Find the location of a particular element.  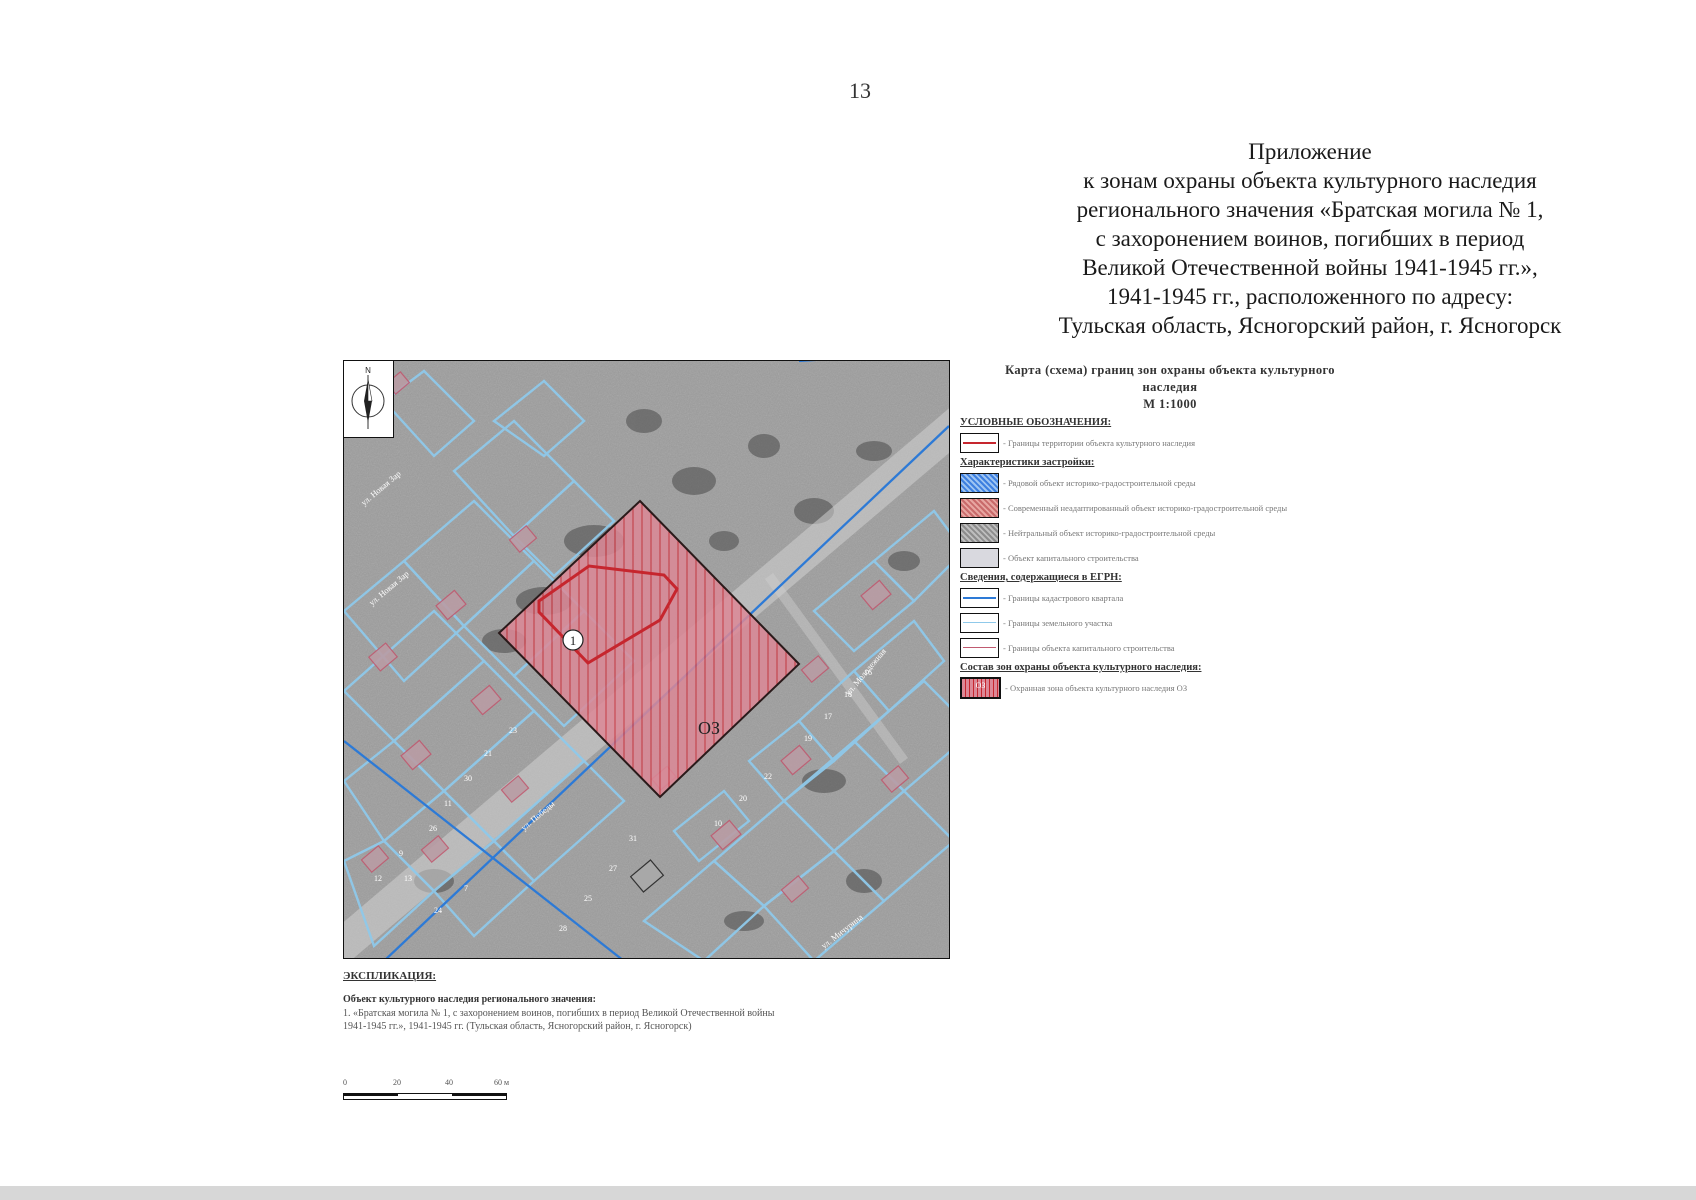

parcel-number: 21 is located at coordinates (488, 753).